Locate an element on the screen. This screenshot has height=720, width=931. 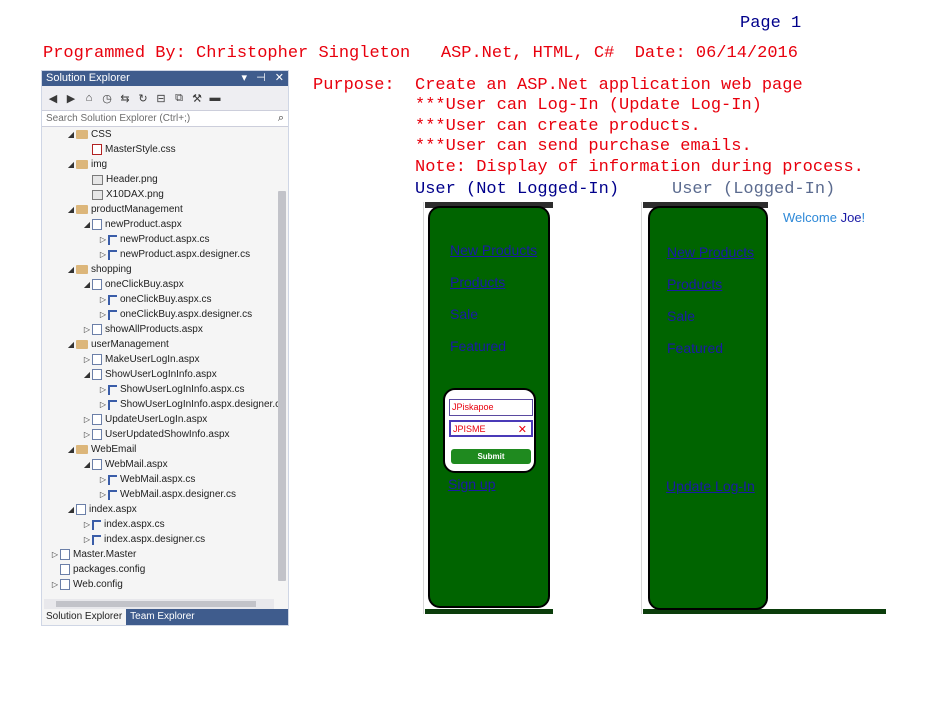
tree-item: ◢ productManagement is located at coordinates (124, 209).